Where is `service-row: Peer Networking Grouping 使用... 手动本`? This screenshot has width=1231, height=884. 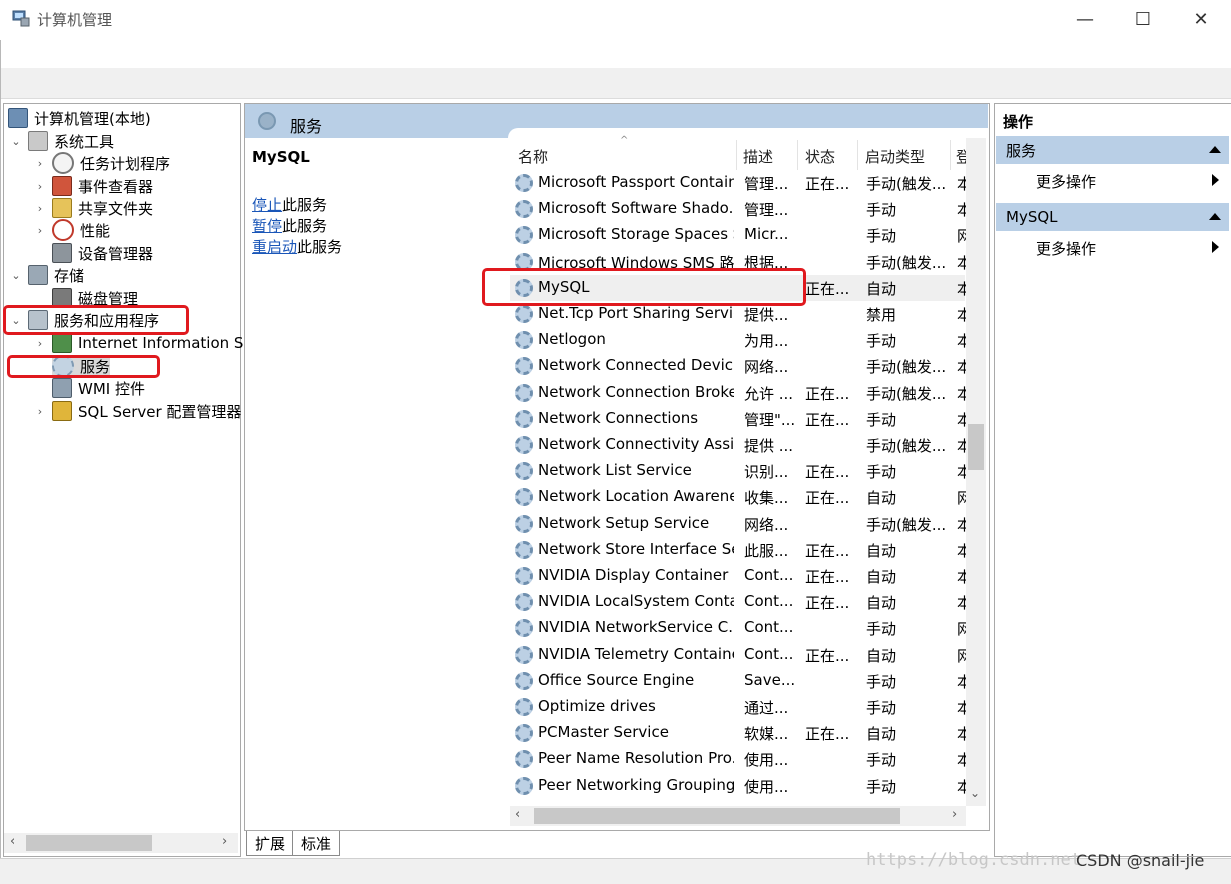
service-row: Peer Networking Grouping 使用... 手动本 is located at coordinates (739, 786).